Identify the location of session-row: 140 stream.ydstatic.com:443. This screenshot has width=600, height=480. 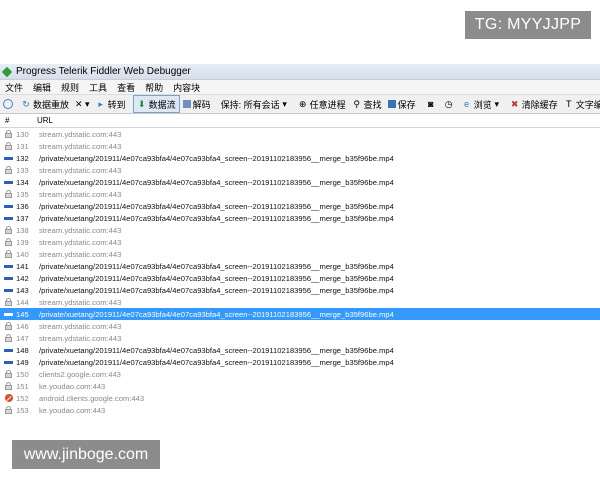
(300, 254).